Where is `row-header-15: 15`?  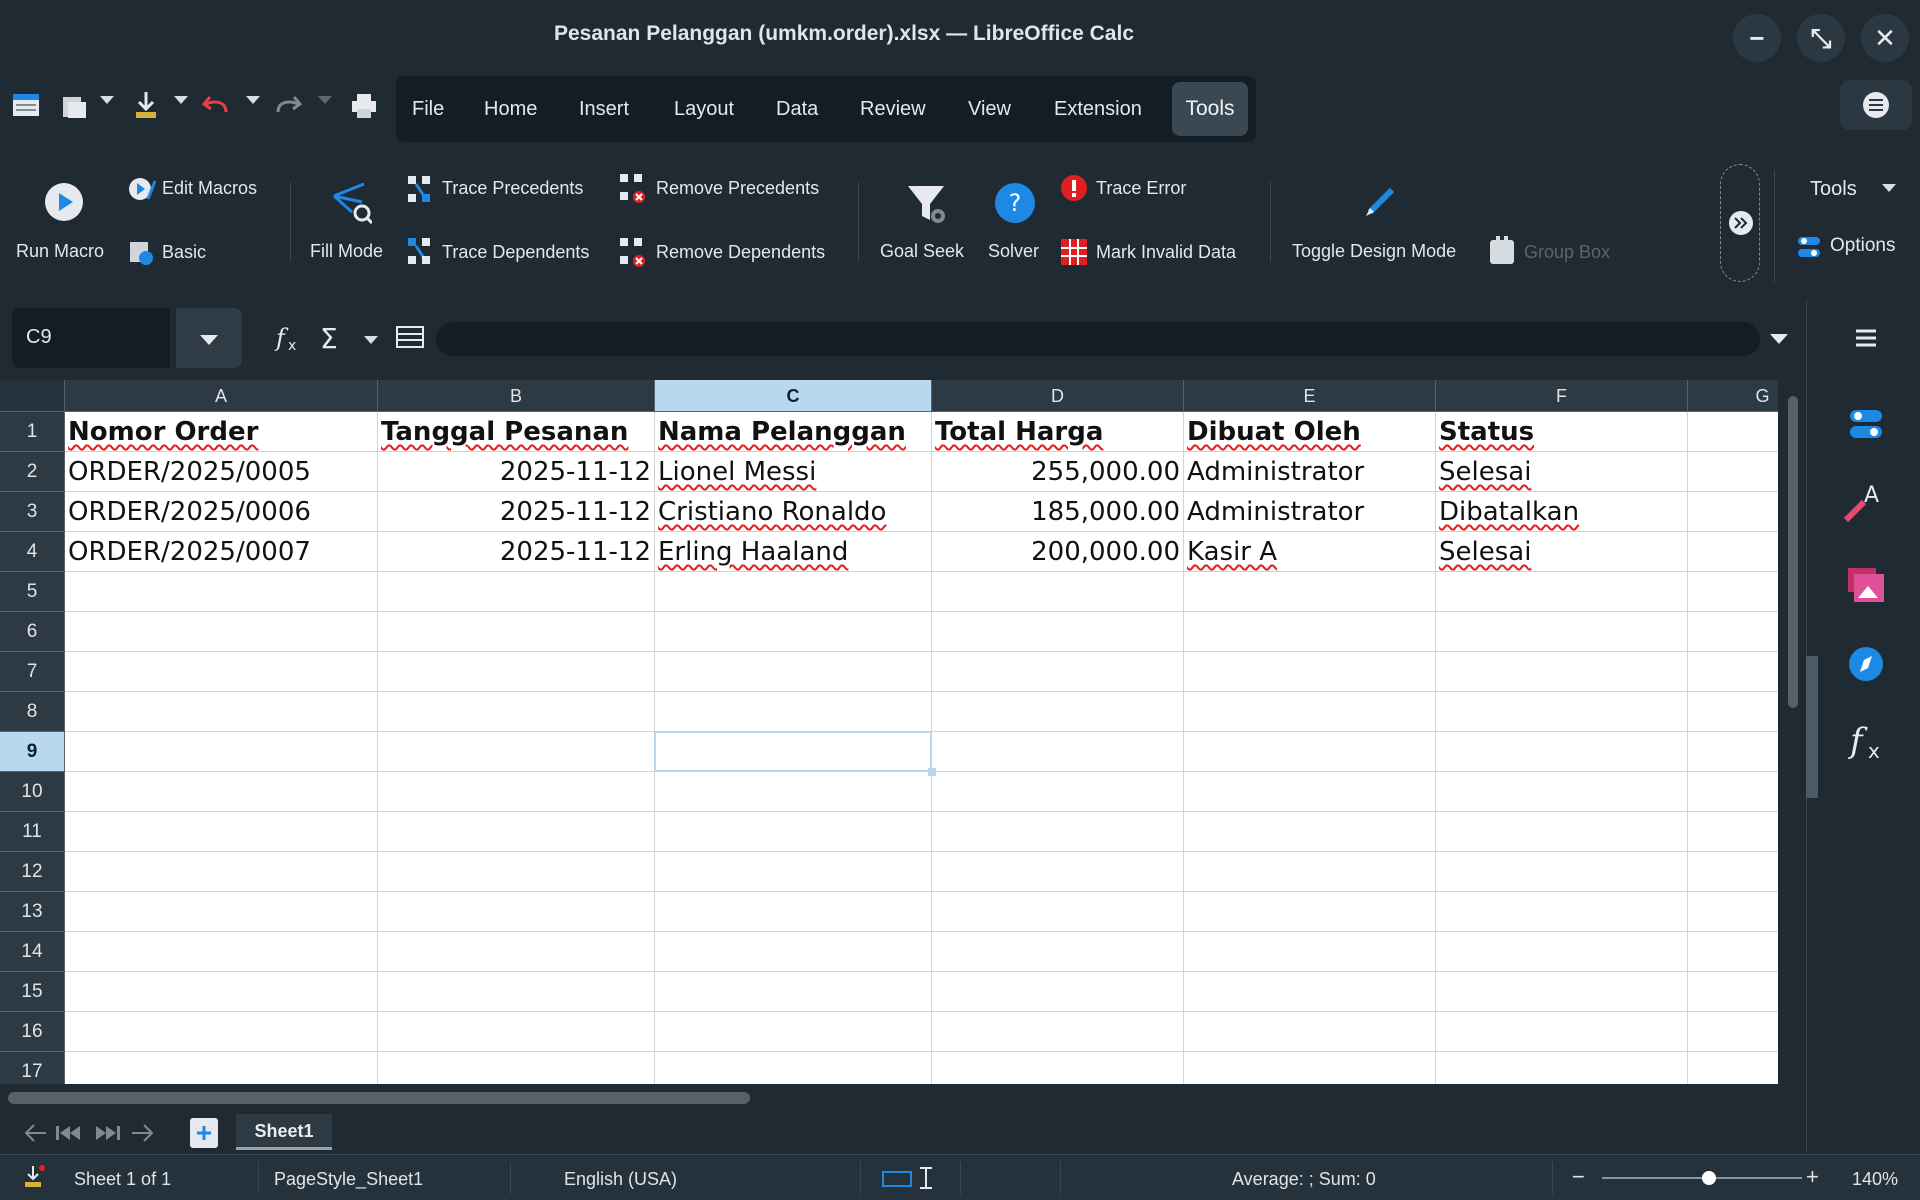 row-header-15: 15 is located at coordinates (32, 992).